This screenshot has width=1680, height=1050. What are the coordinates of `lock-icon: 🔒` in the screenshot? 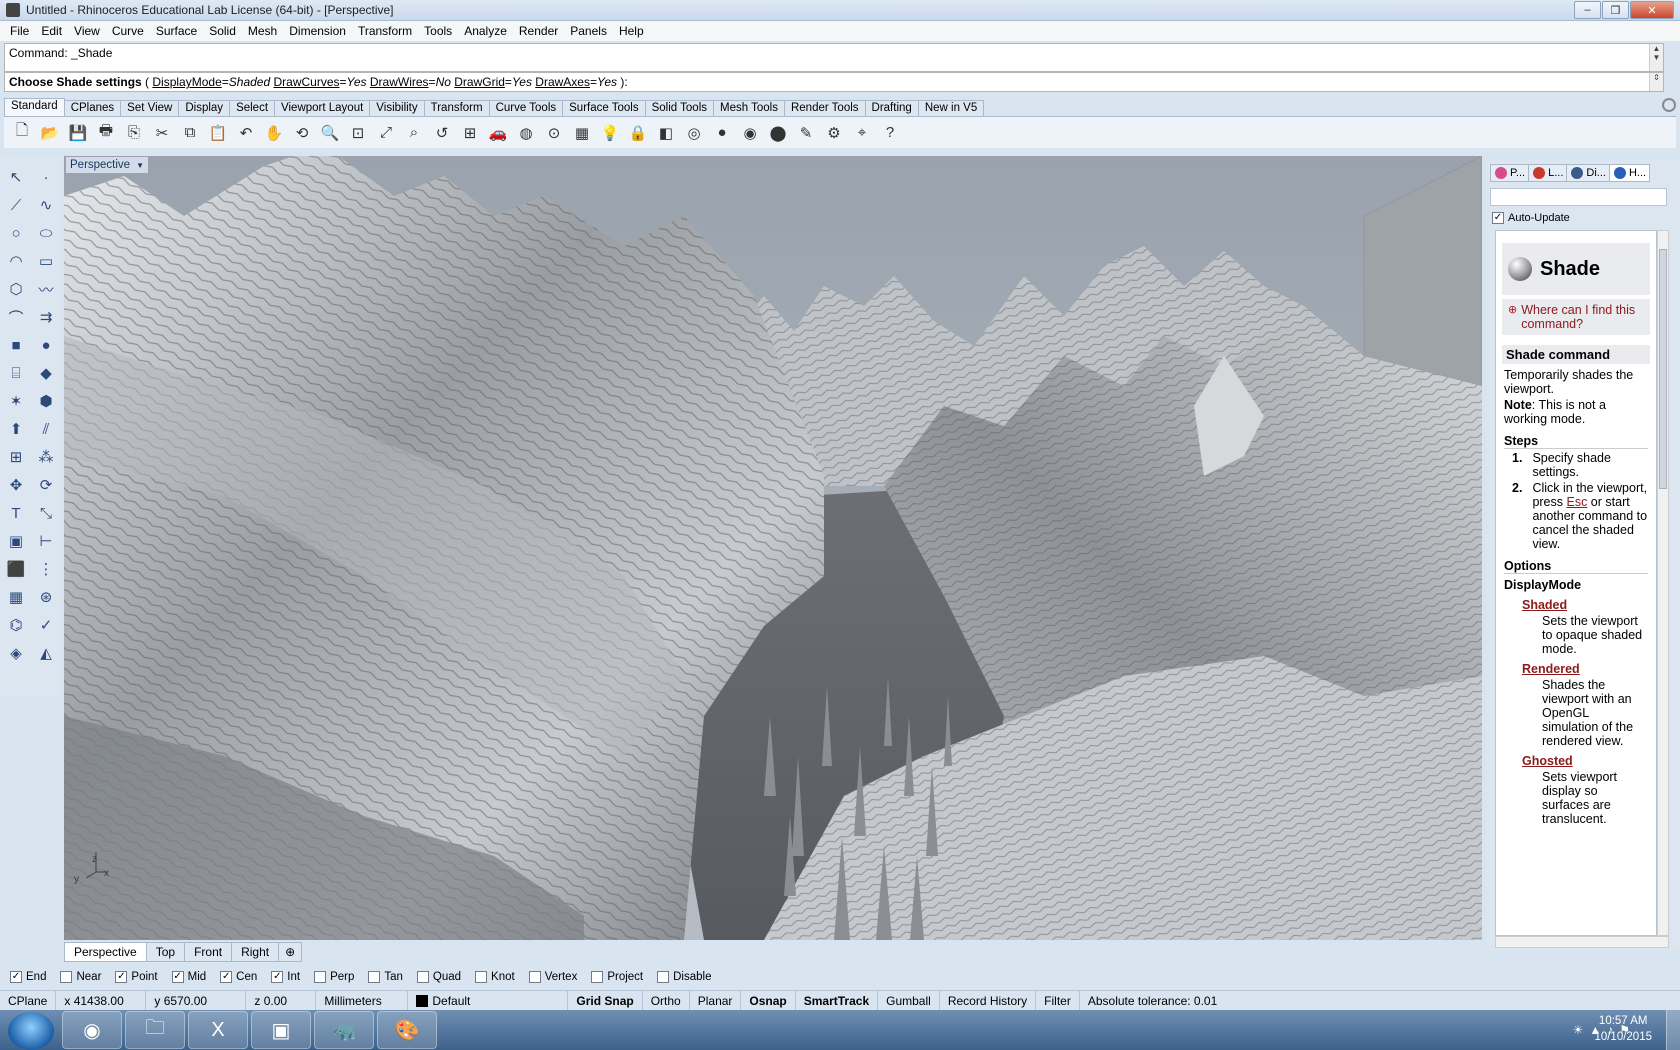 It's located at (638, 133).